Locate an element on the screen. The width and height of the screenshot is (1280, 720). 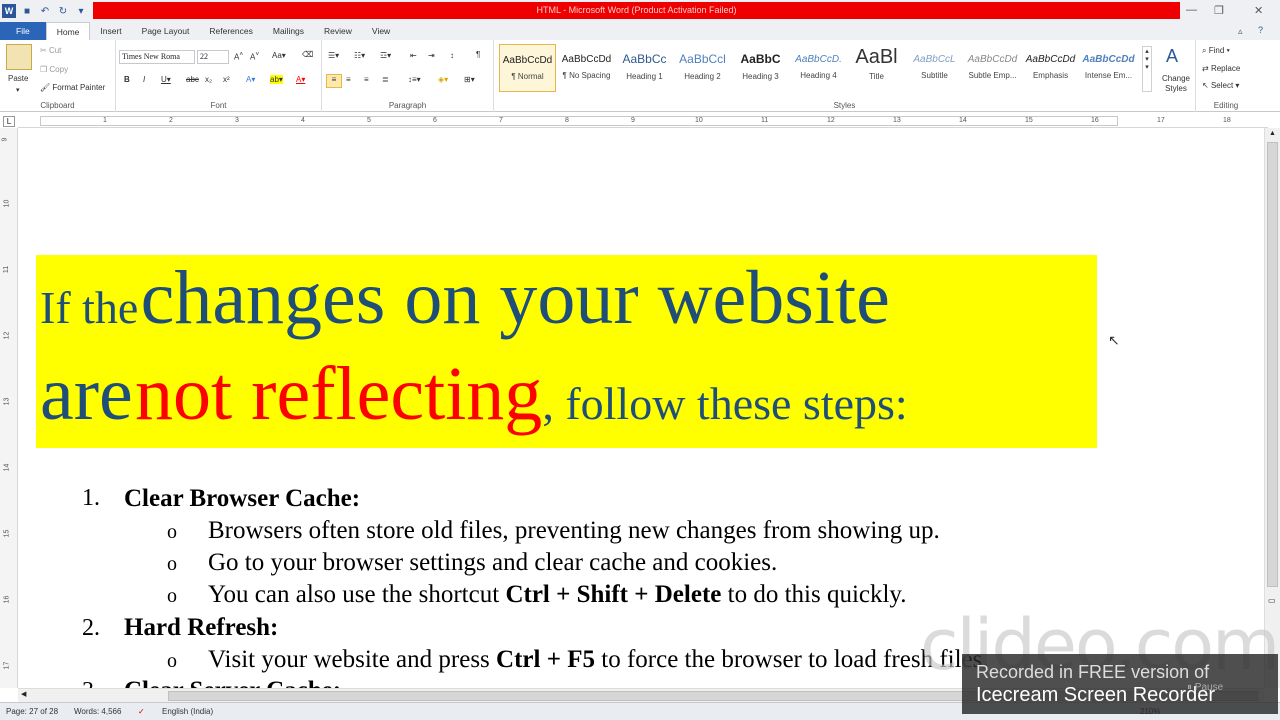
redo-icon: ↻ is located at coordinates (63, 11).